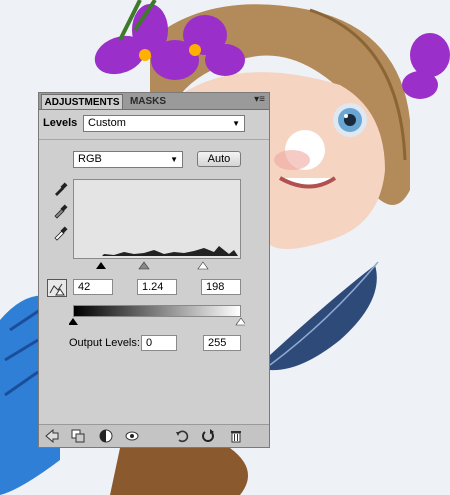  Describe the element at coordinates (82, 101) in the screenshot. I see `tab-adjustments: ADJUSTMENTS` at that location.